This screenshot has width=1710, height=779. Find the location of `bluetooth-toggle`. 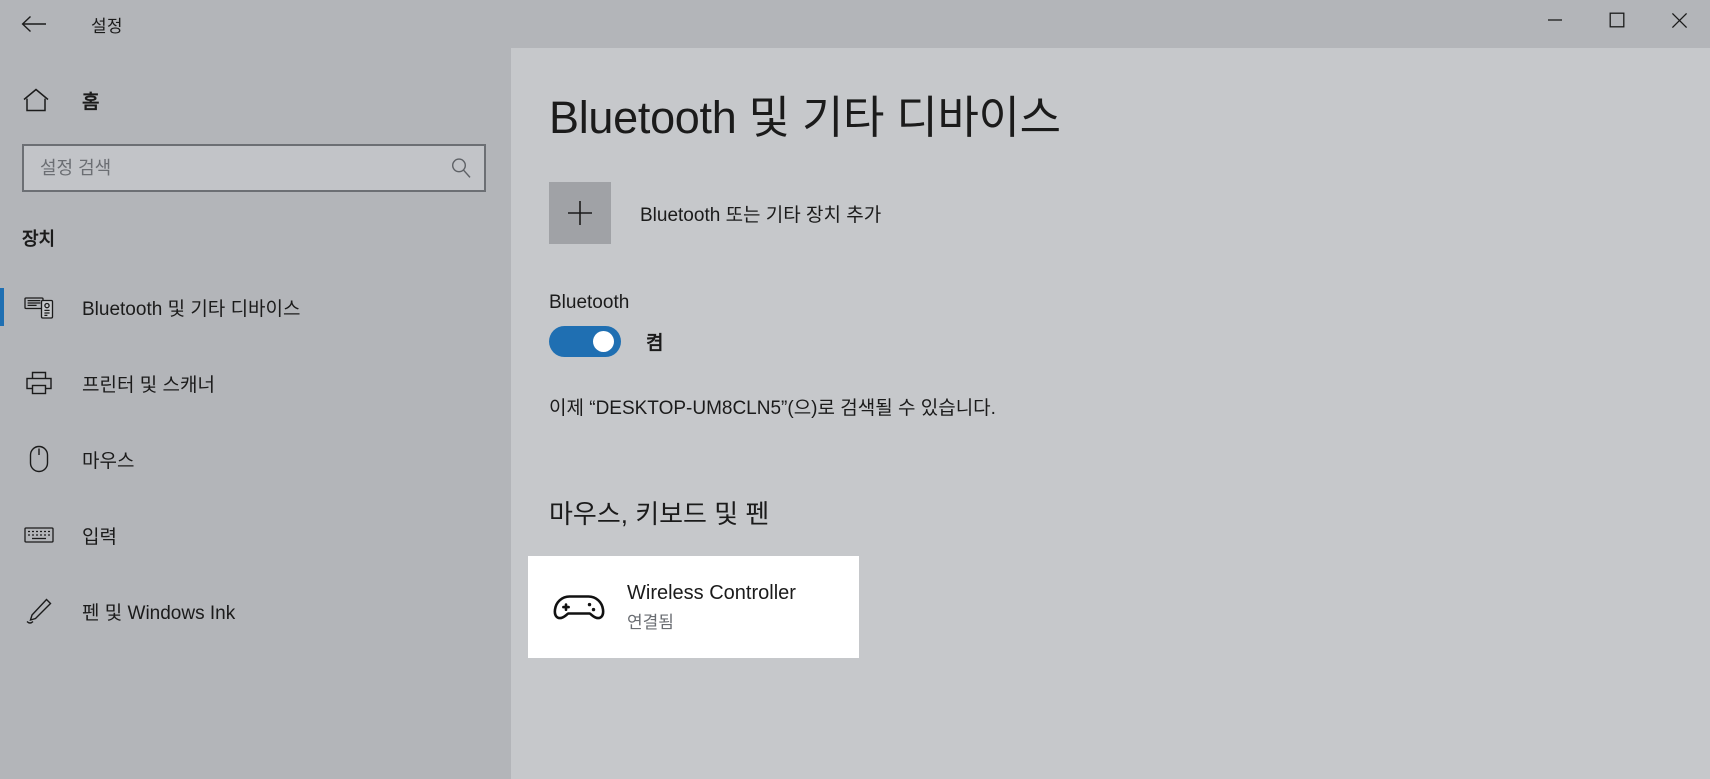

bluetooth-toggle is located at coordinates (585, 342).